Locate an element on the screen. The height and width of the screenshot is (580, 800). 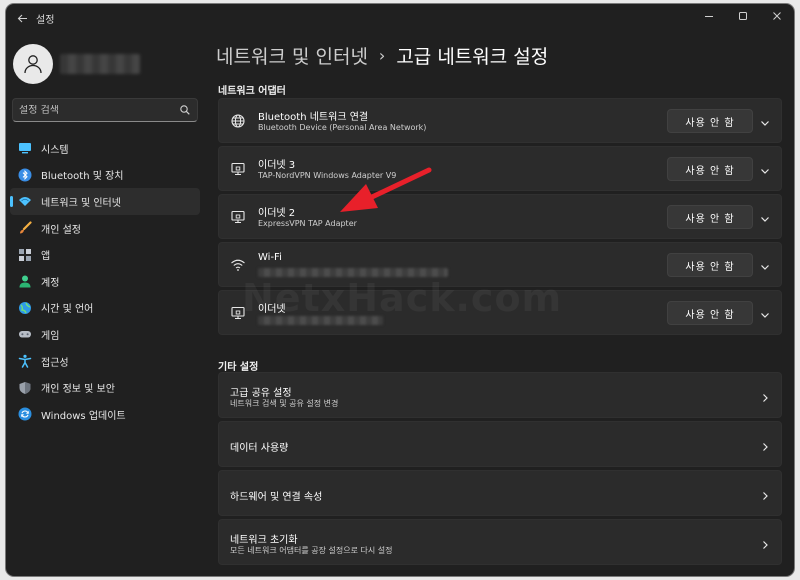
adapter-name: Wi-Fi is located at coordinates (270, 257).